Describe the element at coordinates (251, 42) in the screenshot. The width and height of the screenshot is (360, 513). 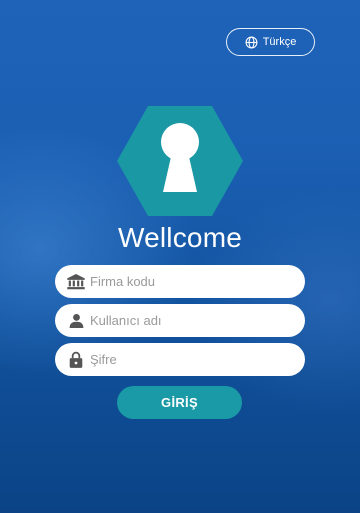
I see `globe-icon` at that location.